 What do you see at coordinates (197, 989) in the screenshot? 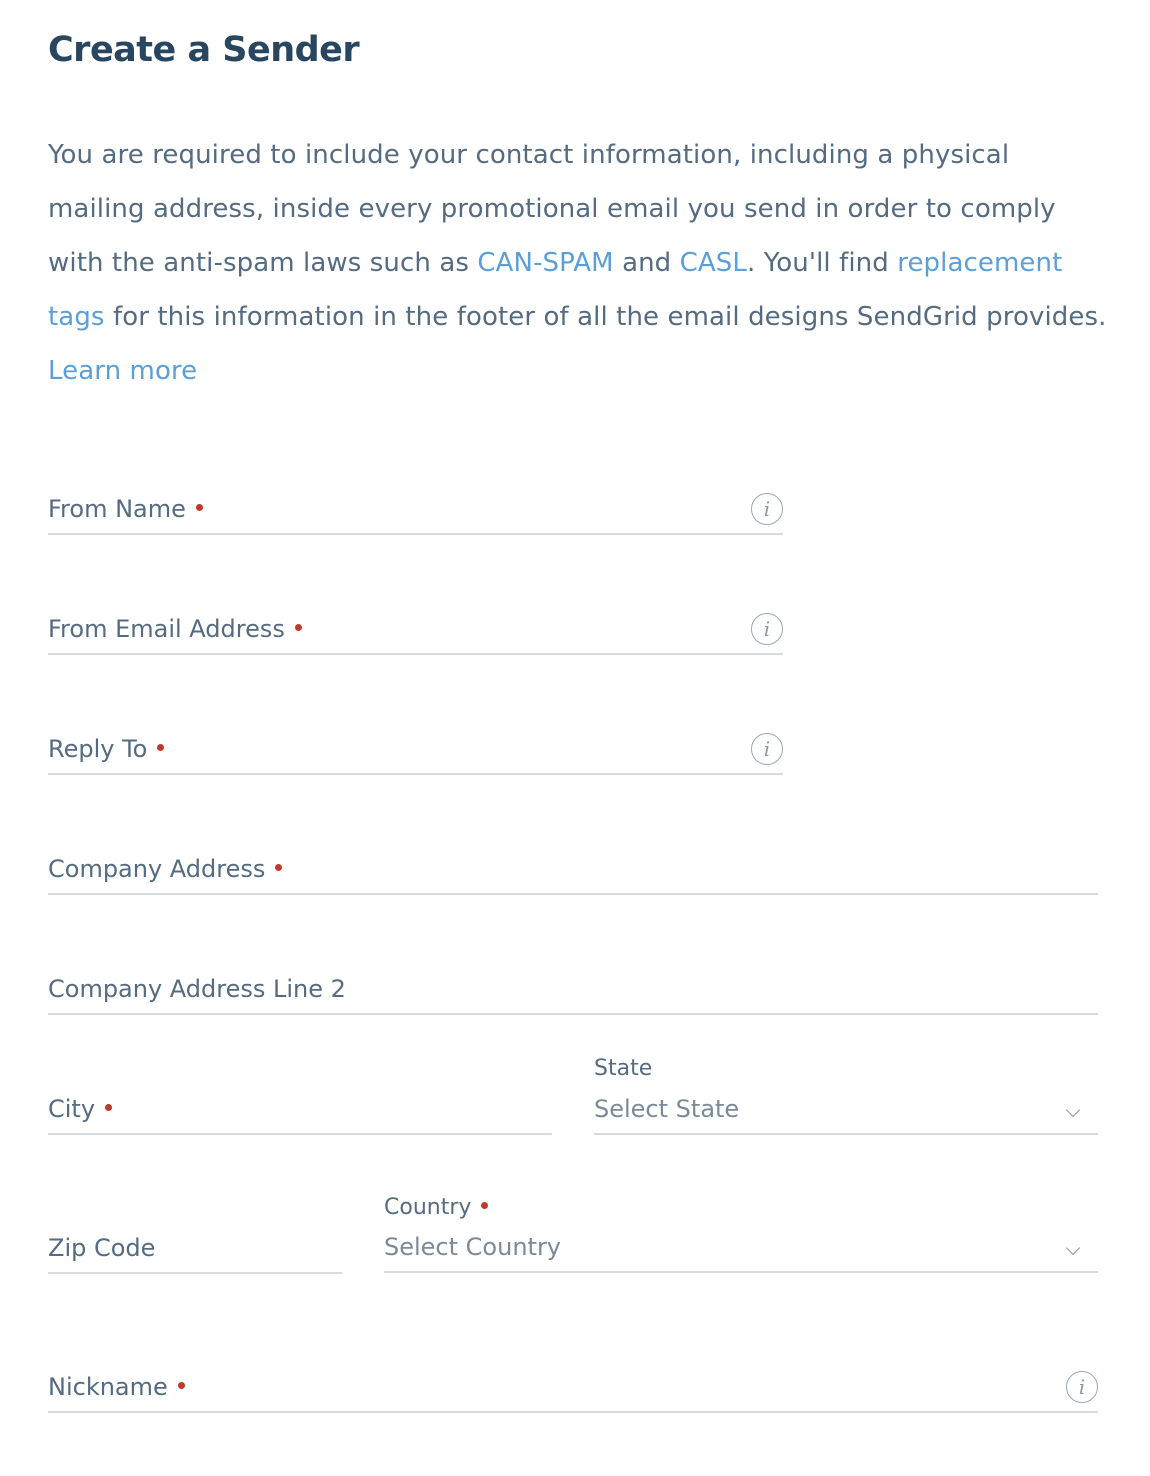
I see `company-address-line2-label: Company Address Line 2` at bounding box center [197, 989].